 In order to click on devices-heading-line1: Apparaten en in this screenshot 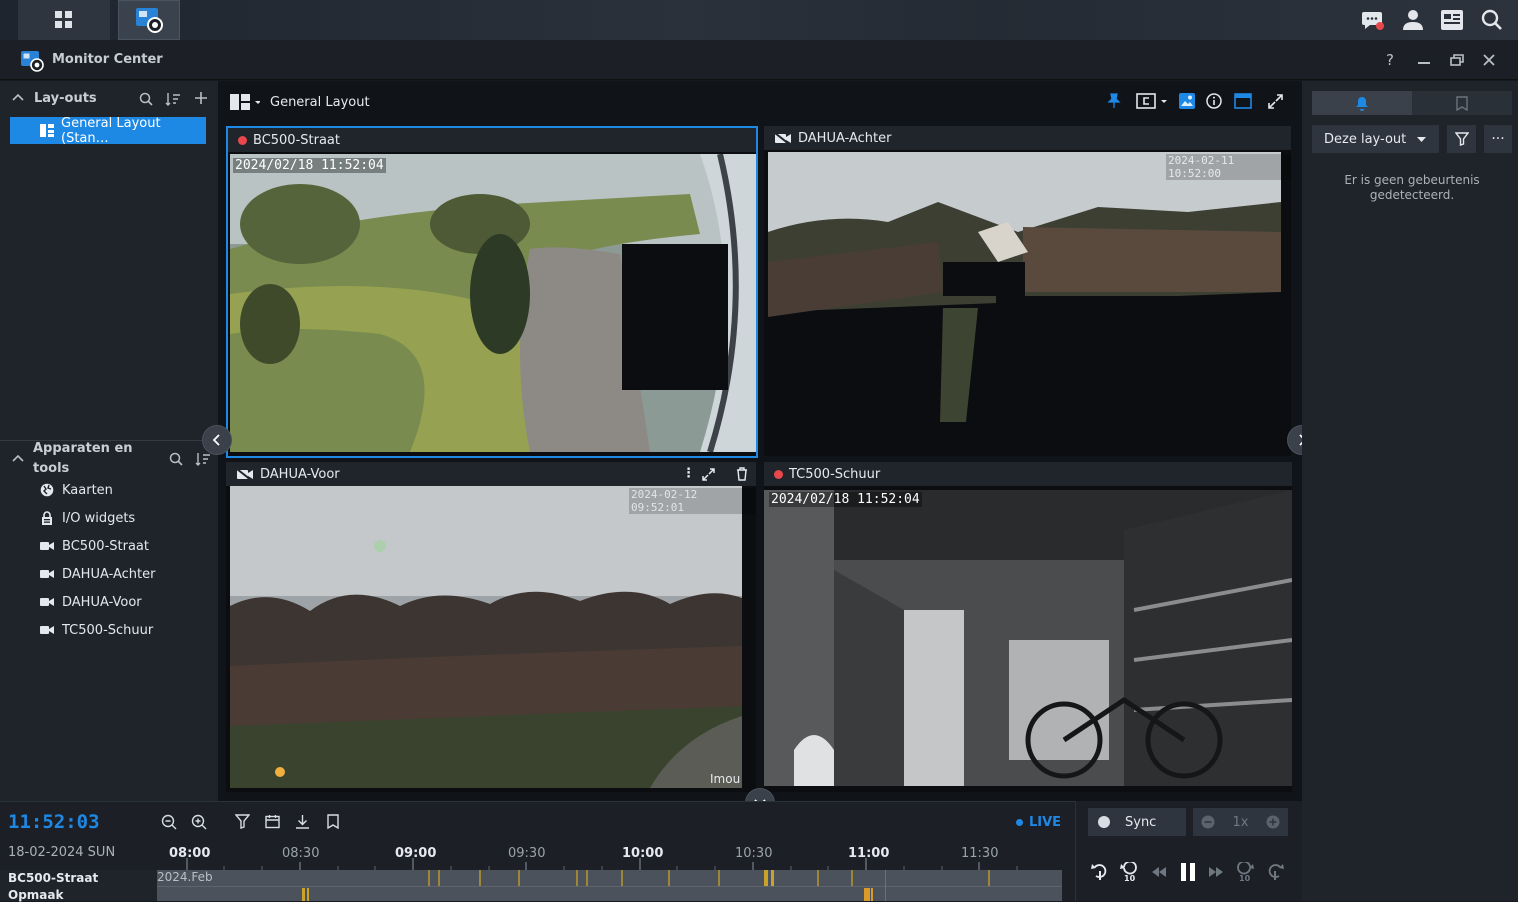, I will do `click(83, 448)`.